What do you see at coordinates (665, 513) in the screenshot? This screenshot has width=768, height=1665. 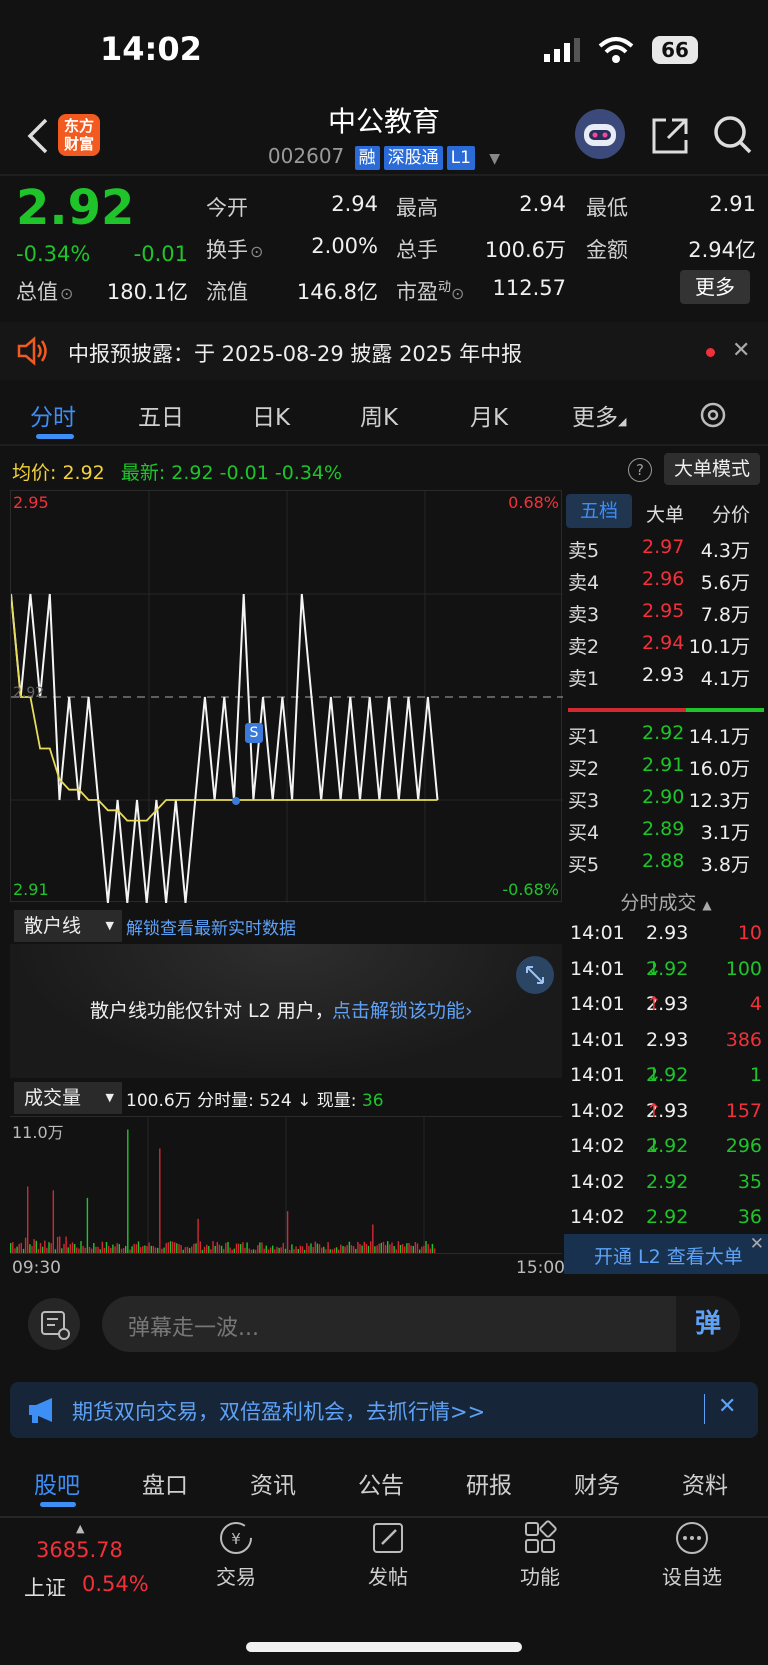 I see `tab-big-orders: 大单` at bounding box center [665, 513].